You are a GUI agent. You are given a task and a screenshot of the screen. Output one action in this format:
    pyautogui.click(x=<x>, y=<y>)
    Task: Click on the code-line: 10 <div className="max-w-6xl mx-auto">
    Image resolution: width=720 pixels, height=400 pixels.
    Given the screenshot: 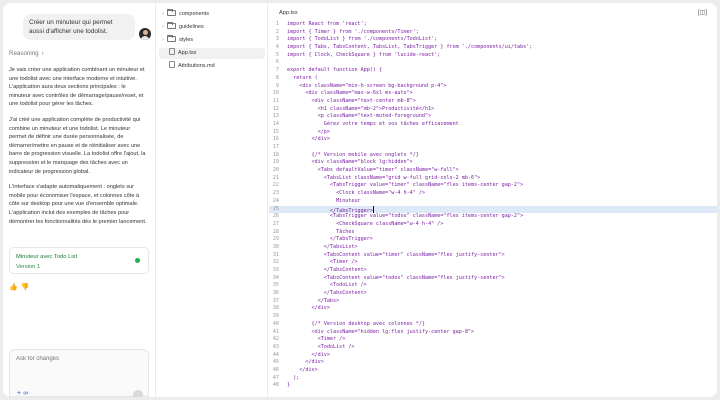 What is the action you would take?
    pyautogui.click(x=493, y=94)
    